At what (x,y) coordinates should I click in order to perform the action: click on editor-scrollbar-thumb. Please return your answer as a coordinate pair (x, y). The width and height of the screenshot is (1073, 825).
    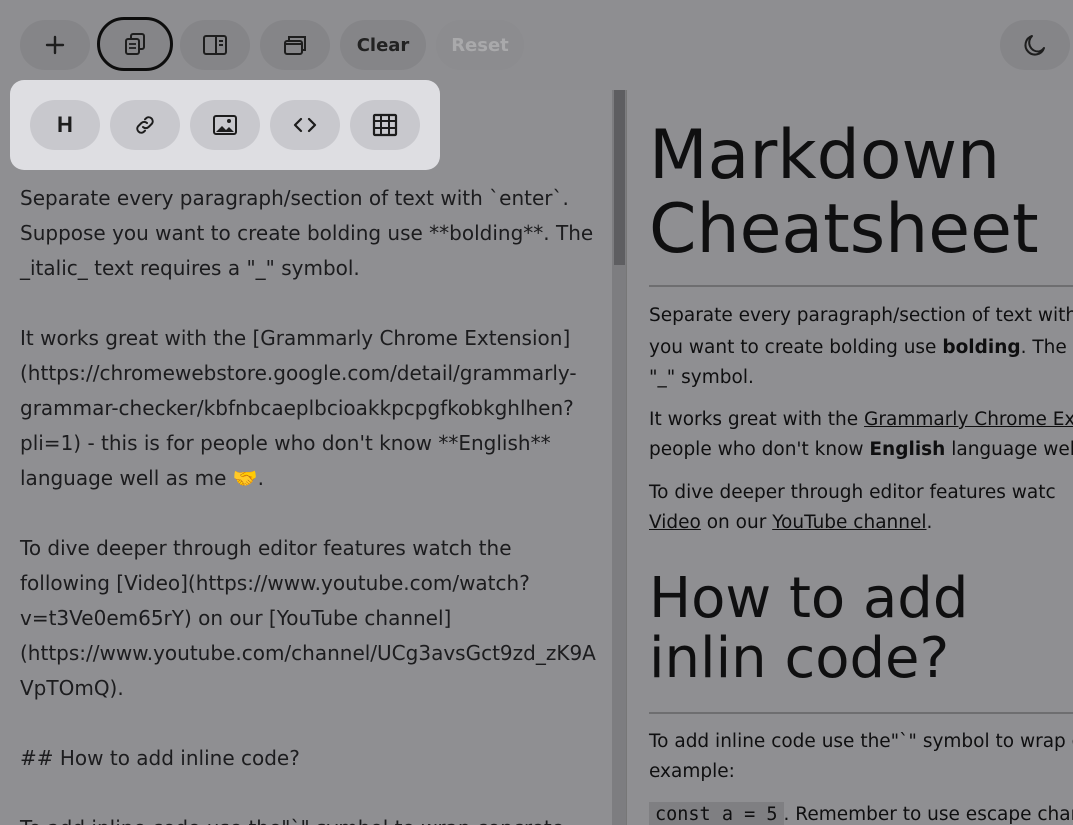
    Looking at the image, I should click on (619, 177).